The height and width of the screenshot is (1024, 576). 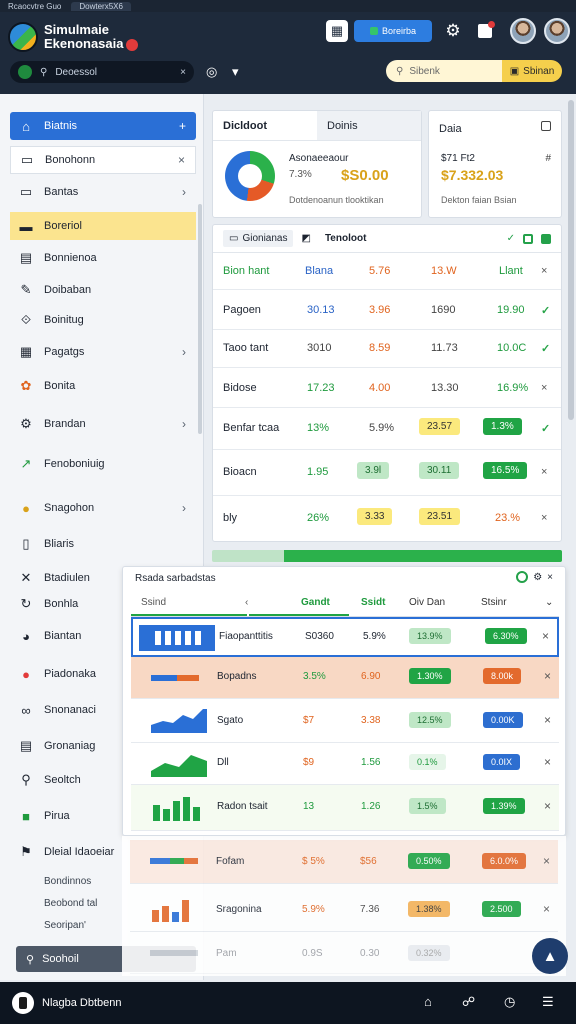 I want to click on check-box-icon, so click(x=528, y=238).